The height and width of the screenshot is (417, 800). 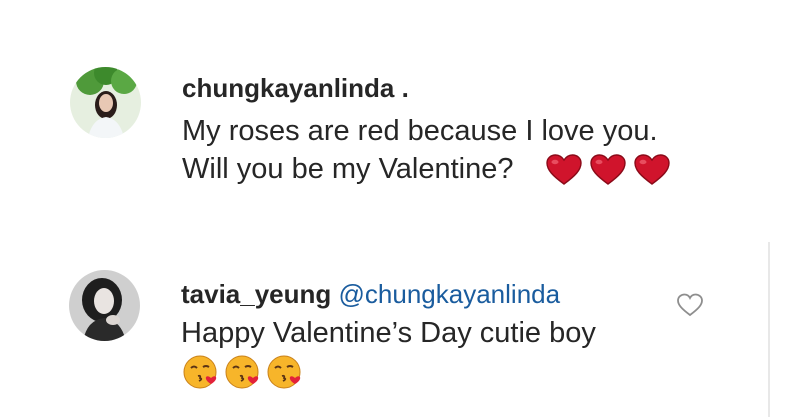 I want to click on comment-username: tavia_yeung, so click(x=256, y=294).